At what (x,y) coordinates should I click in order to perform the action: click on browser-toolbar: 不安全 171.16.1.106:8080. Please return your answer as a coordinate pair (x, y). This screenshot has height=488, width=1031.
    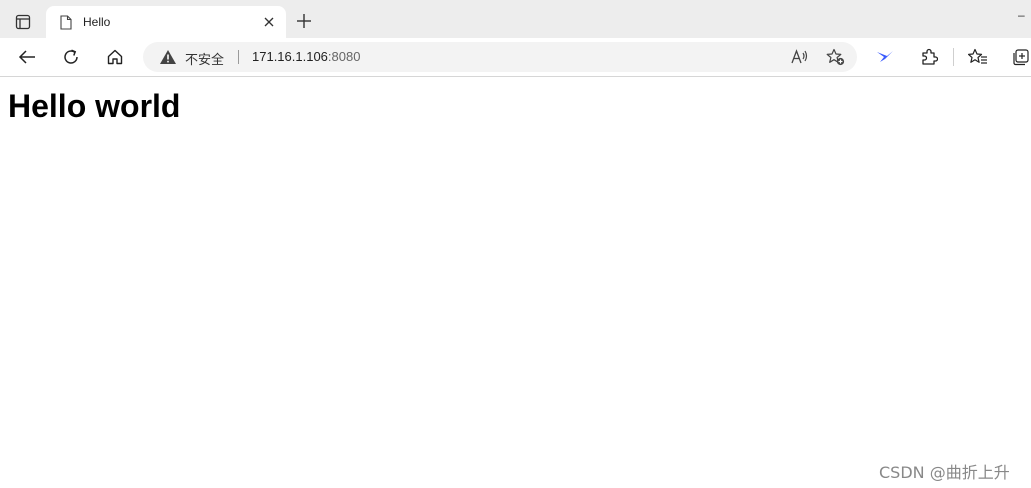
    Looking at the image, I should click on (515, 57).